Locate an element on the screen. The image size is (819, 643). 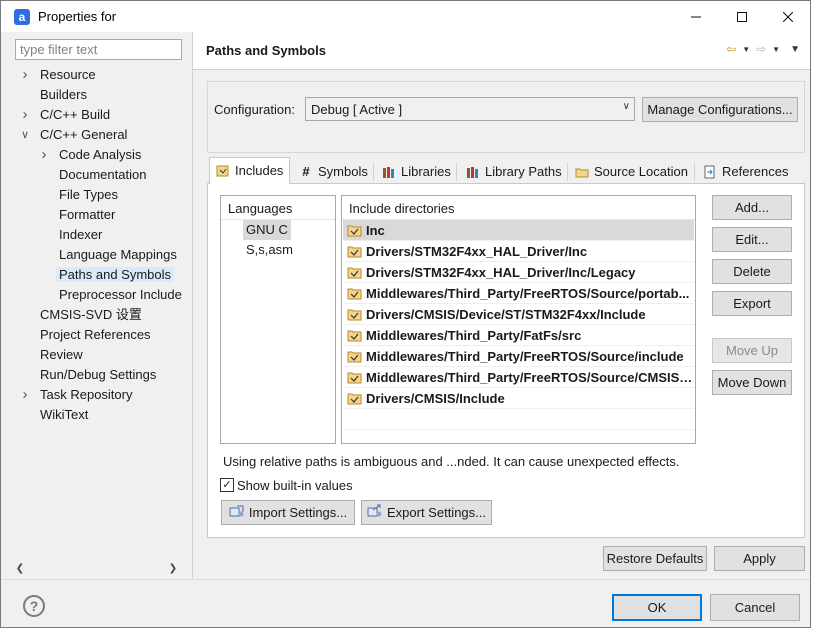
footer-divider is located at coordinates (405, 579).